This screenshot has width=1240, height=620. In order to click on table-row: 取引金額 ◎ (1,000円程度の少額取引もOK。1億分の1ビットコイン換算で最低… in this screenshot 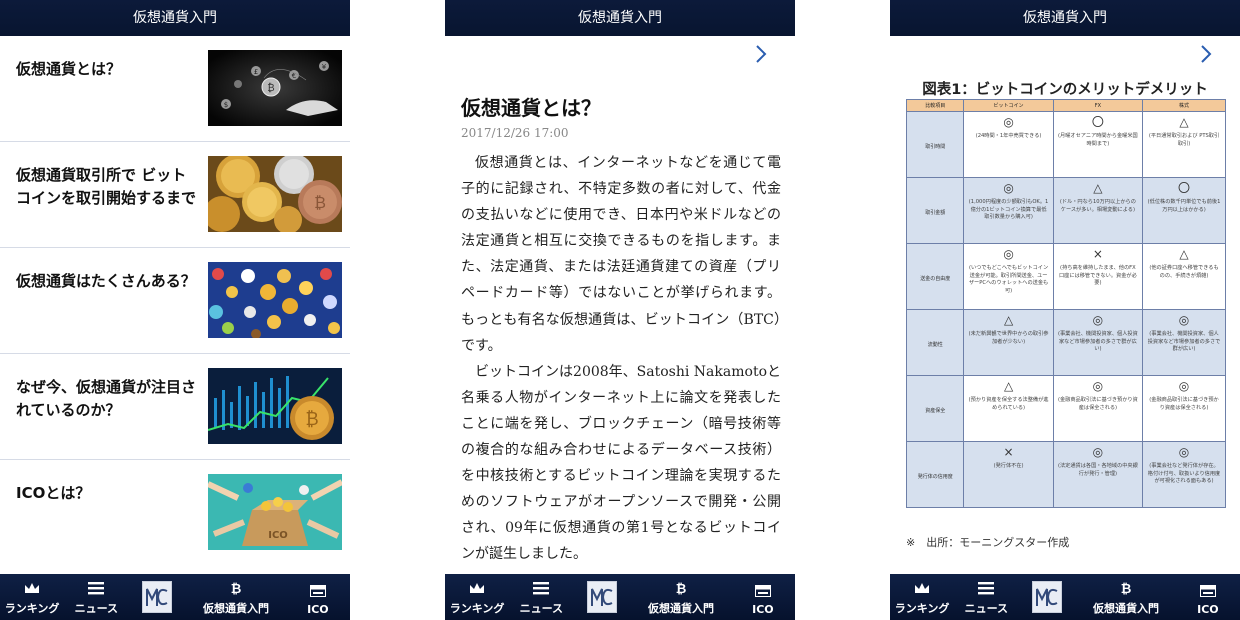, I will do `click(1065, 210)`.